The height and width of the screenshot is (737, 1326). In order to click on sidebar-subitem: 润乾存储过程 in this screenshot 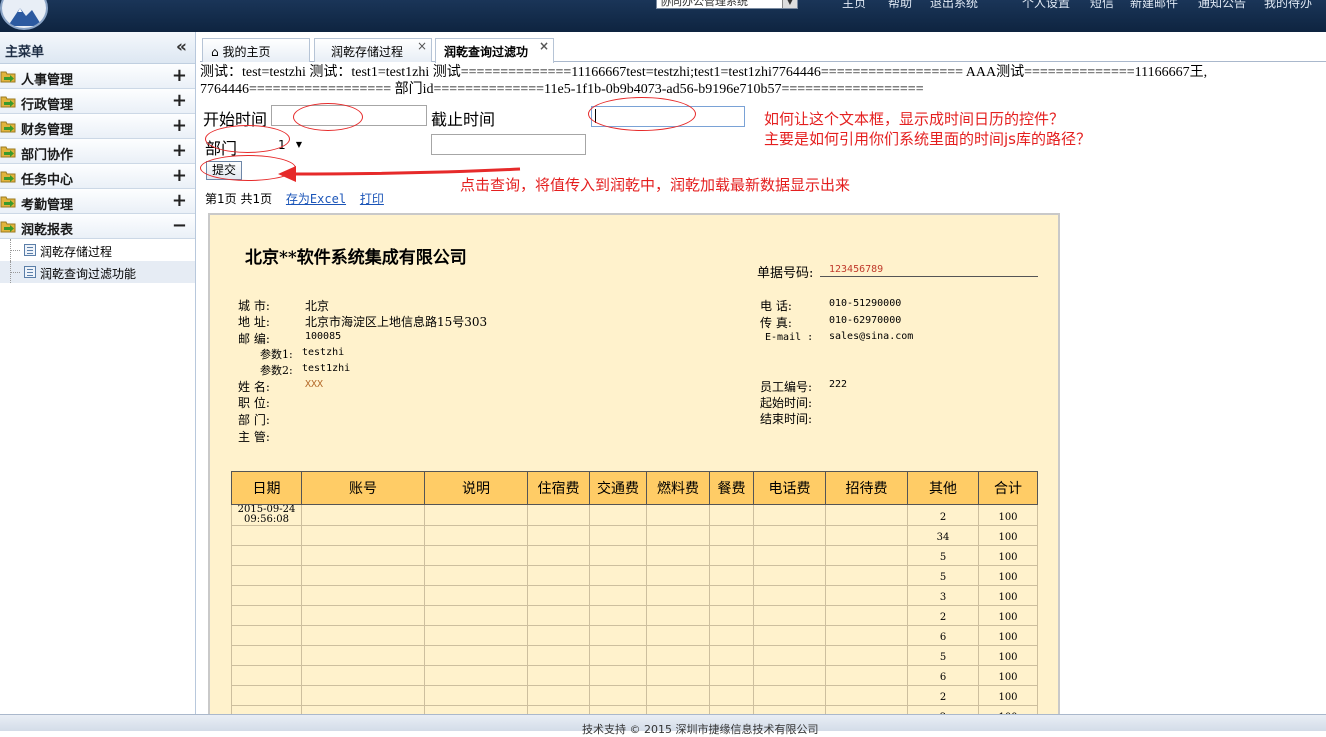, I will do `click(97, 250)`.